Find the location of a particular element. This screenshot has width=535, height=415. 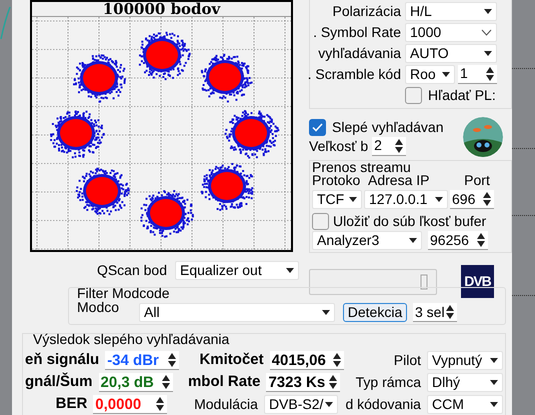

group-title: Filter Modcode is located at coordinates (124, 293).